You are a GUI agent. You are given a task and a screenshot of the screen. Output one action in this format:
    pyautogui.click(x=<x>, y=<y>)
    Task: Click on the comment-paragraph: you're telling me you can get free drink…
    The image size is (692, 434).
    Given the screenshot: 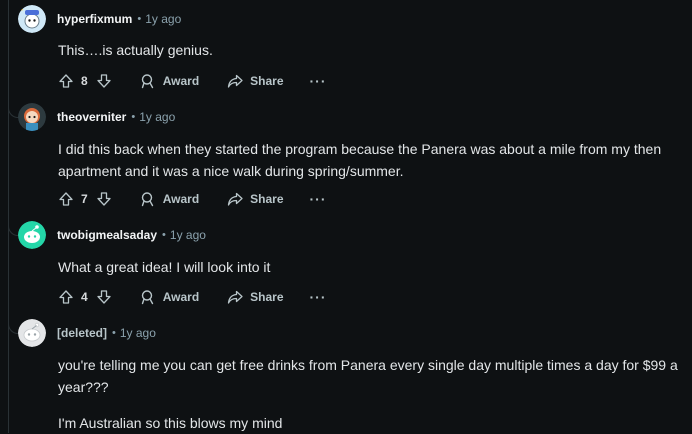 What is the action you would take?
    pyautogui.click(x=368, y=376)
    